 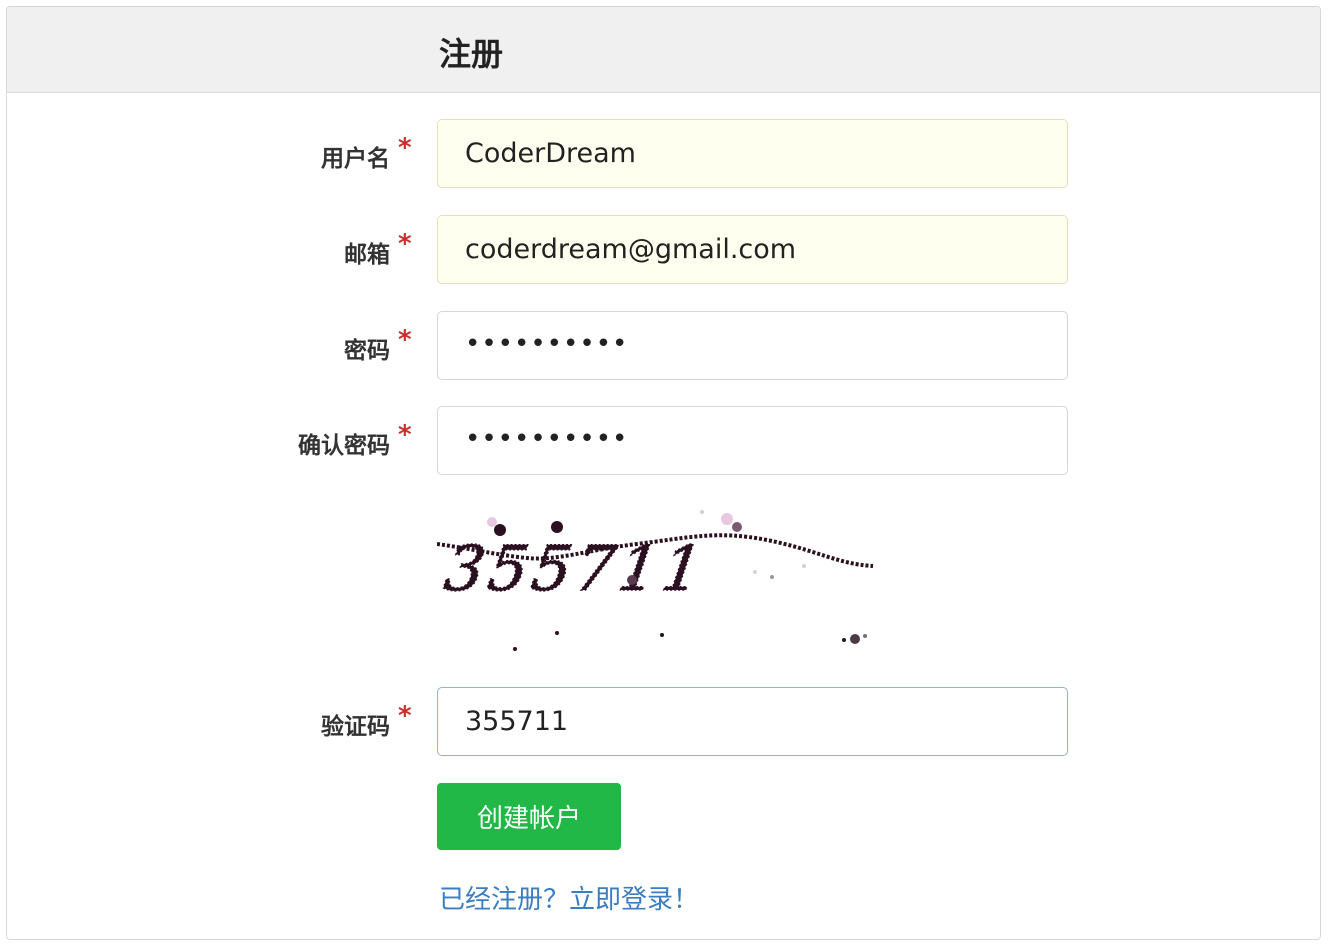 I want to click on page-title: 注册, so click(x=471, y=54).